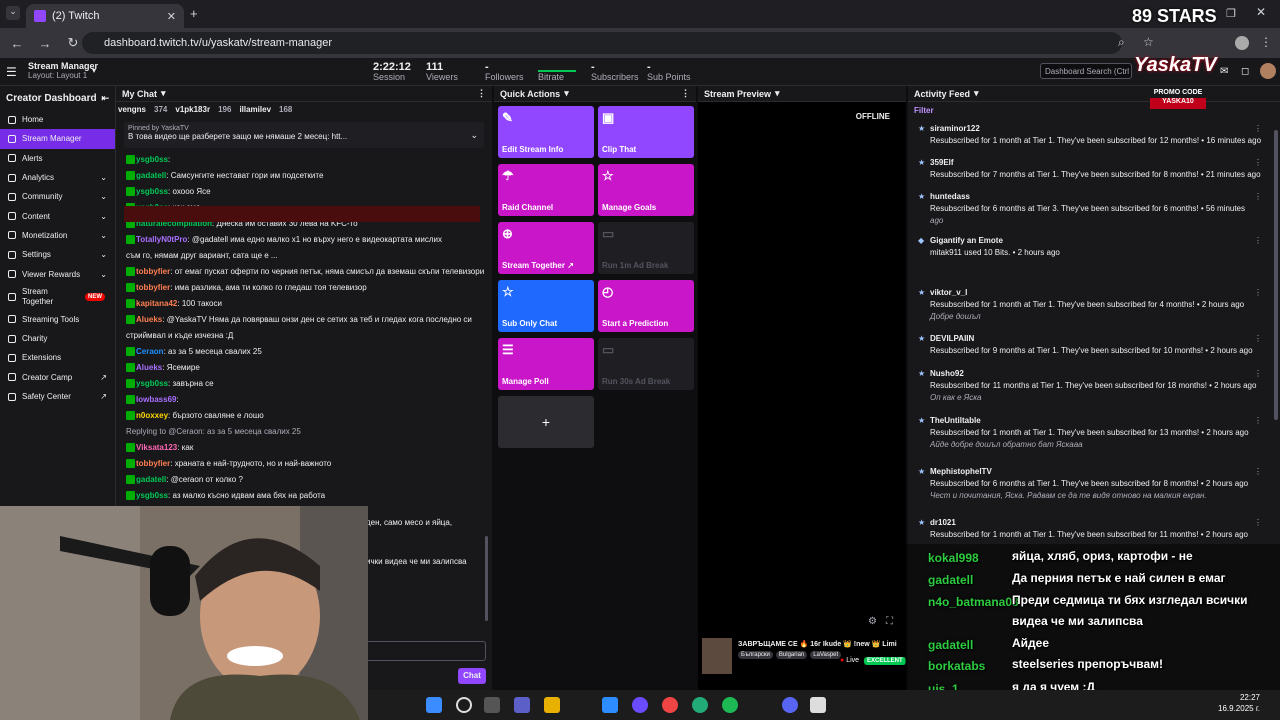  Describe the element at coordinates (546, 132) in the screenshot. I see `quick-action-tile: ✎ Edit Stream Info` at that location.